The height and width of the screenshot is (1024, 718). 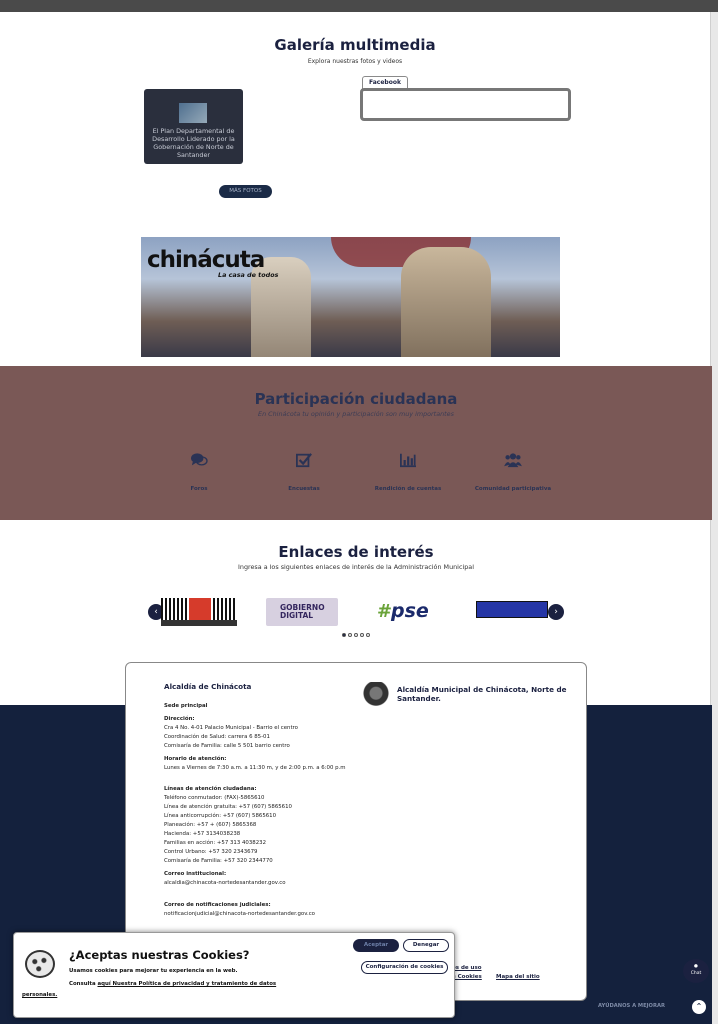 I want to click on direccion-label: Dirección:, so click(x=179, y=719).